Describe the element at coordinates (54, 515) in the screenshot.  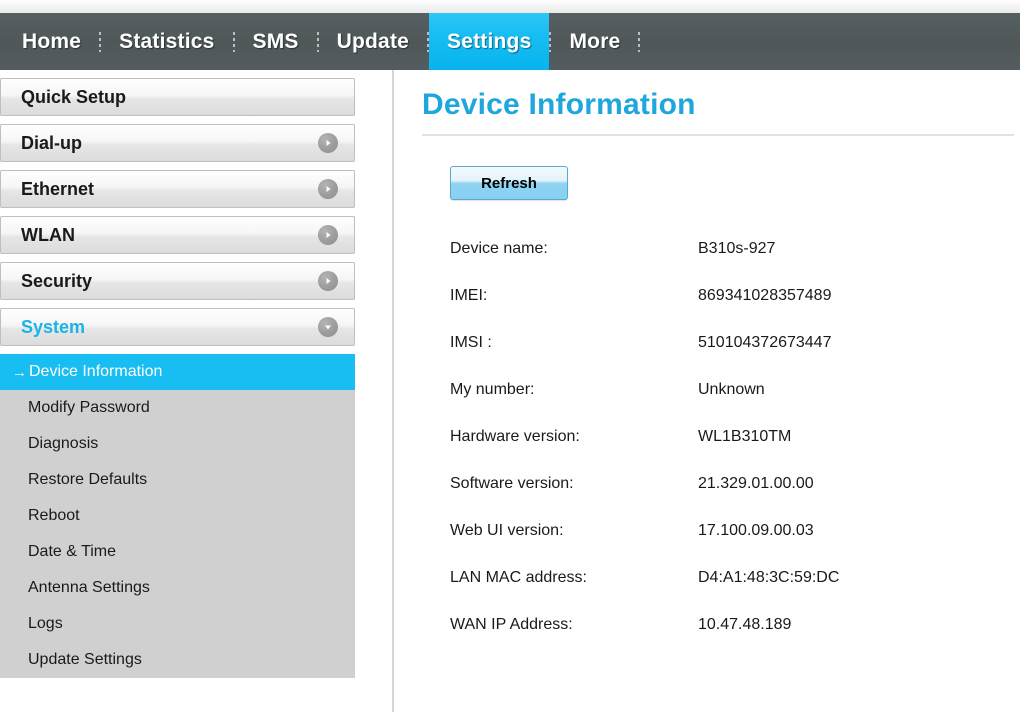
I see `submenu-item-label: Reboot` at that location.